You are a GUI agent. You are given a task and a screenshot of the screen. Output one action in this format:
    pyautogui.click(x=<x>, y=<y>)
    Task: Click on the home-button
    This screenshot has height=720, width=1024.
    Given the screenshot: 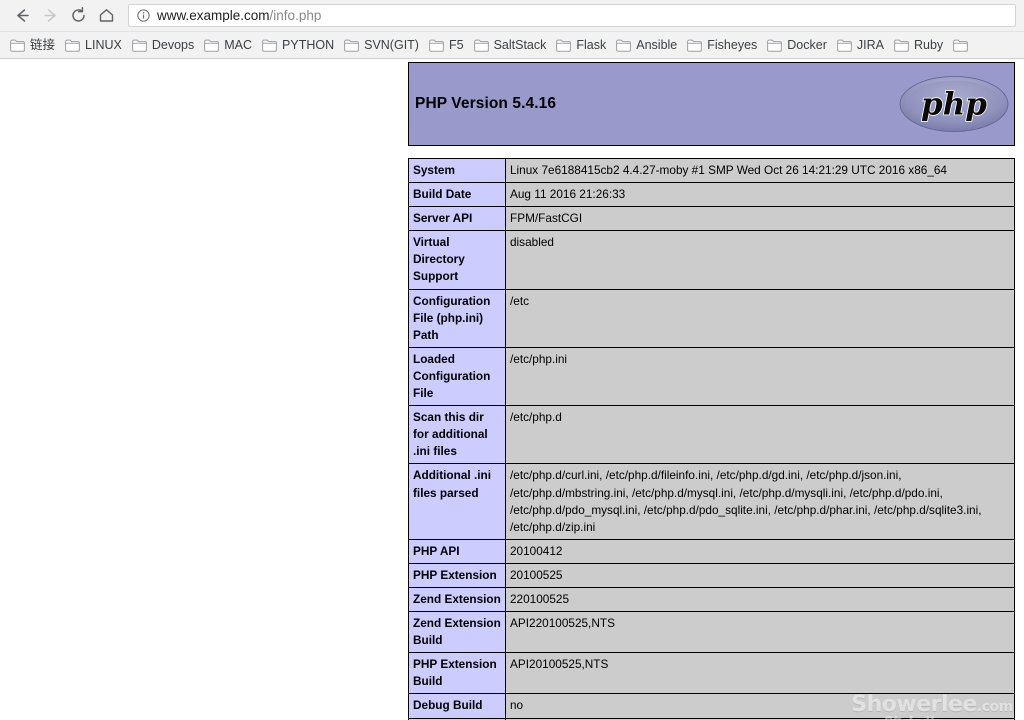 What is the action you would take?
    pyautogui.click(x=106, y=16)
    